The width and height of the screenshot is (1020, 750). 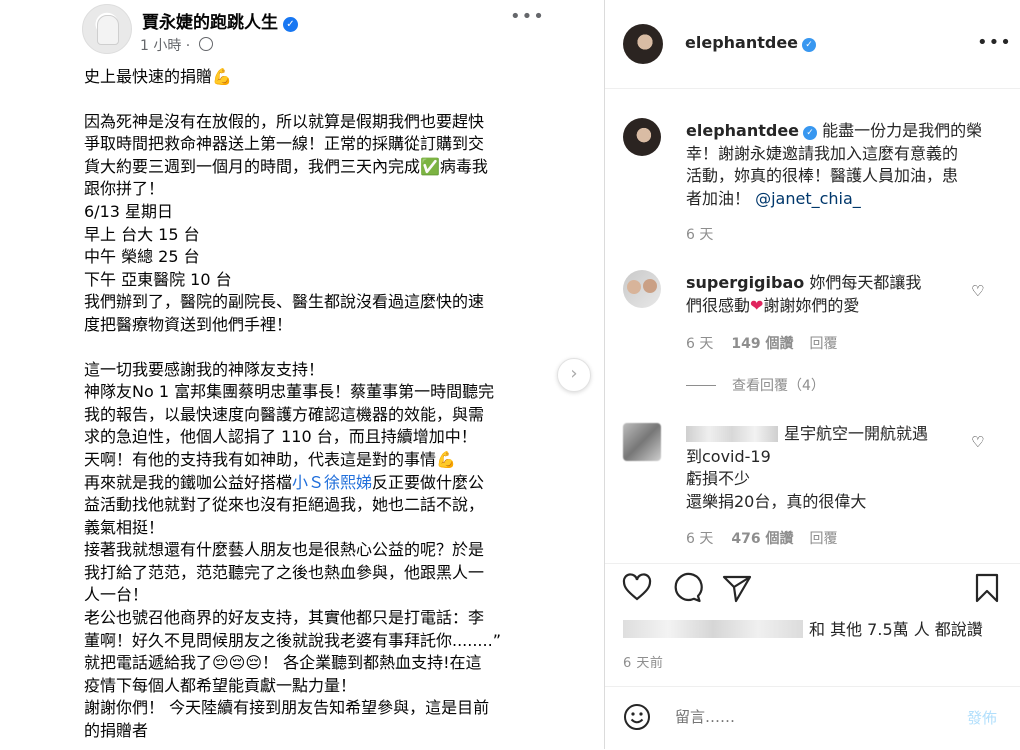 I want to click on post-line: 求的急迫性，他個人認捐了 110 台，而且持續增加中！, so click(x=280, y=437).